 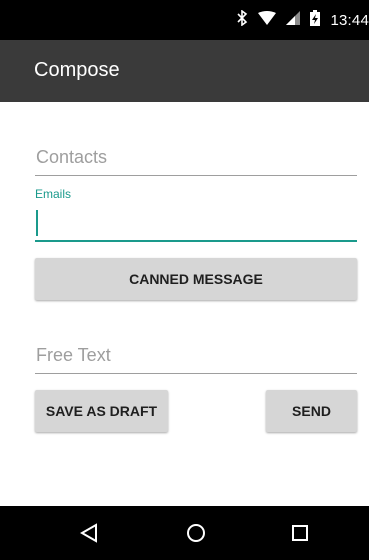 I want to click on emails-underline, so click(x=196, y=241).